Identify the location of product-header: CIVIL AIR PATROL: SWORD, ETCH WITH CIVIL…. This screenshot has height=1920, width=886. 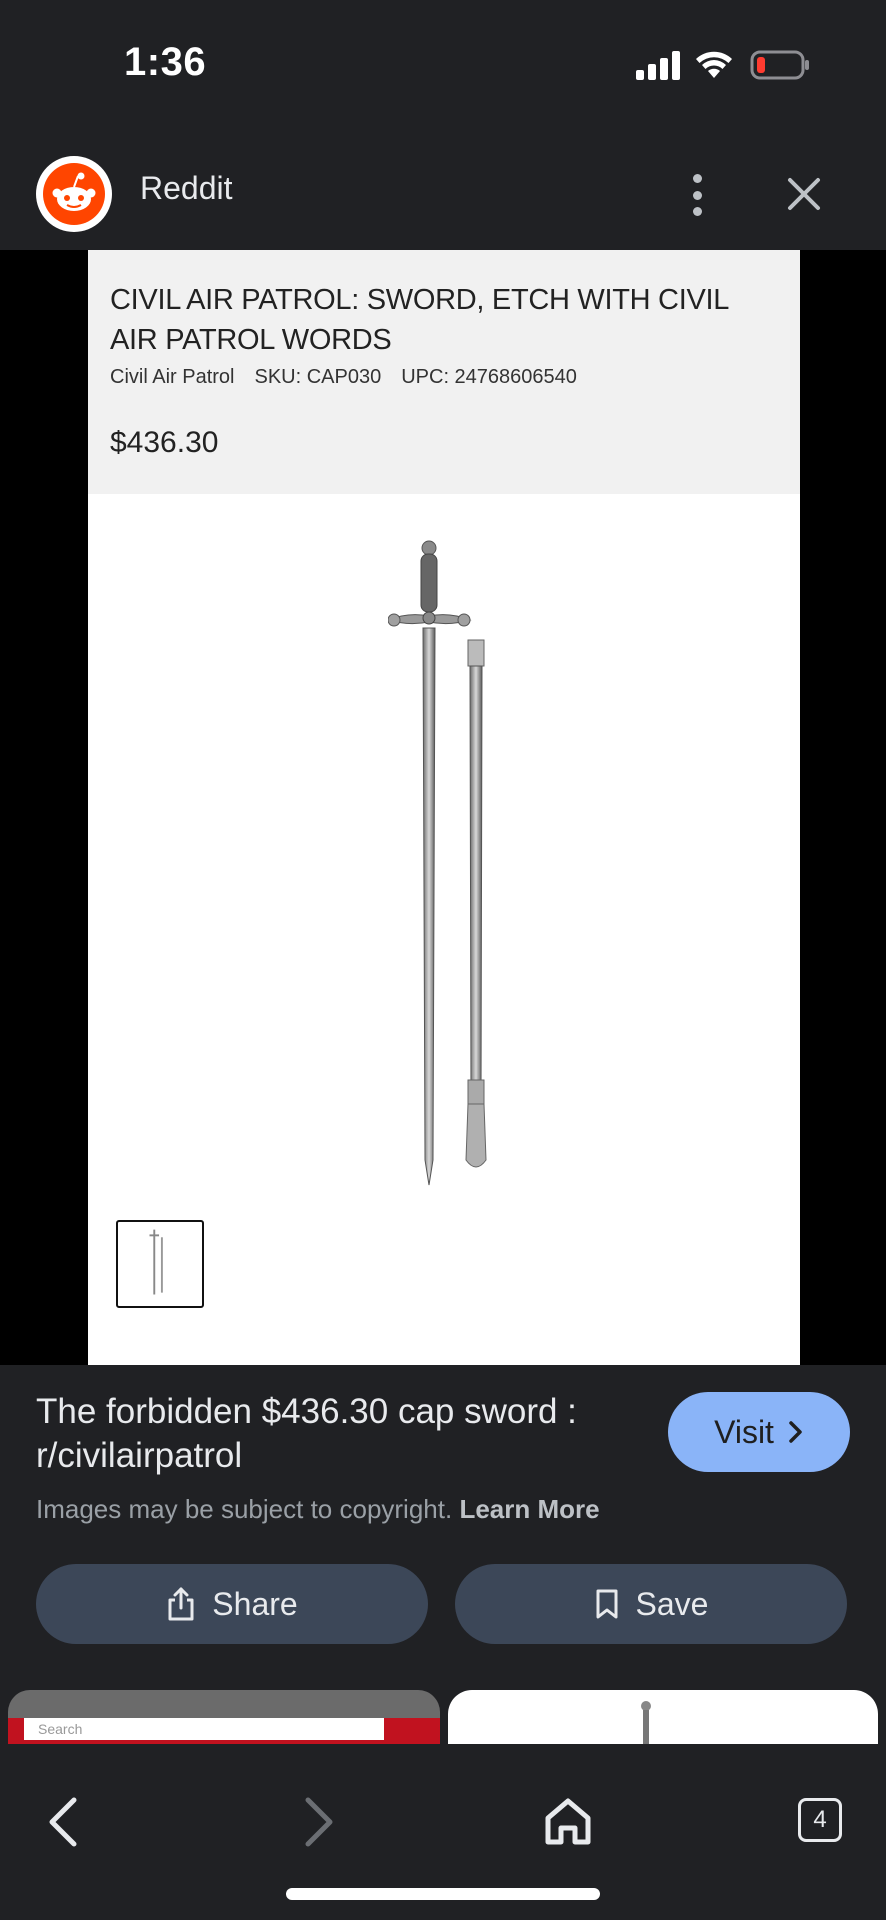
(444, 372).